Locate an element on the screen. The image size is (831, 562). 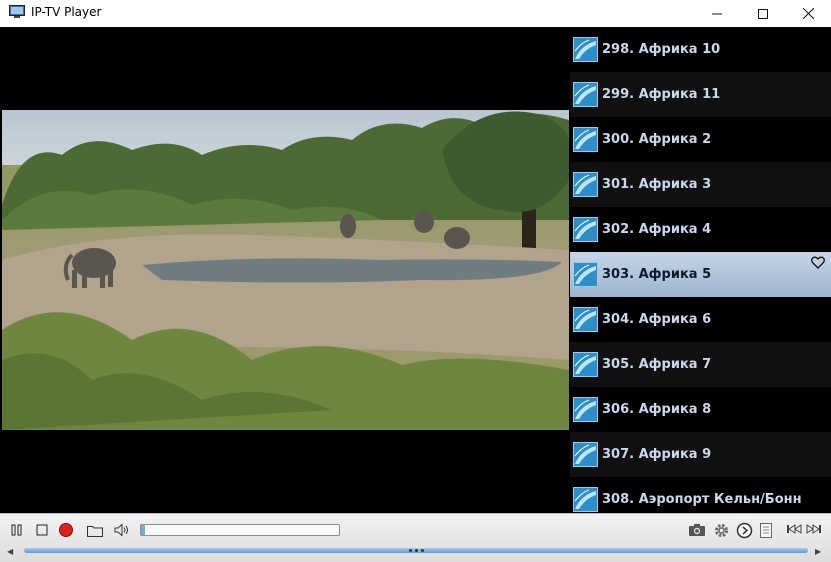
next-channel-button is located at coordinates (814, 529).